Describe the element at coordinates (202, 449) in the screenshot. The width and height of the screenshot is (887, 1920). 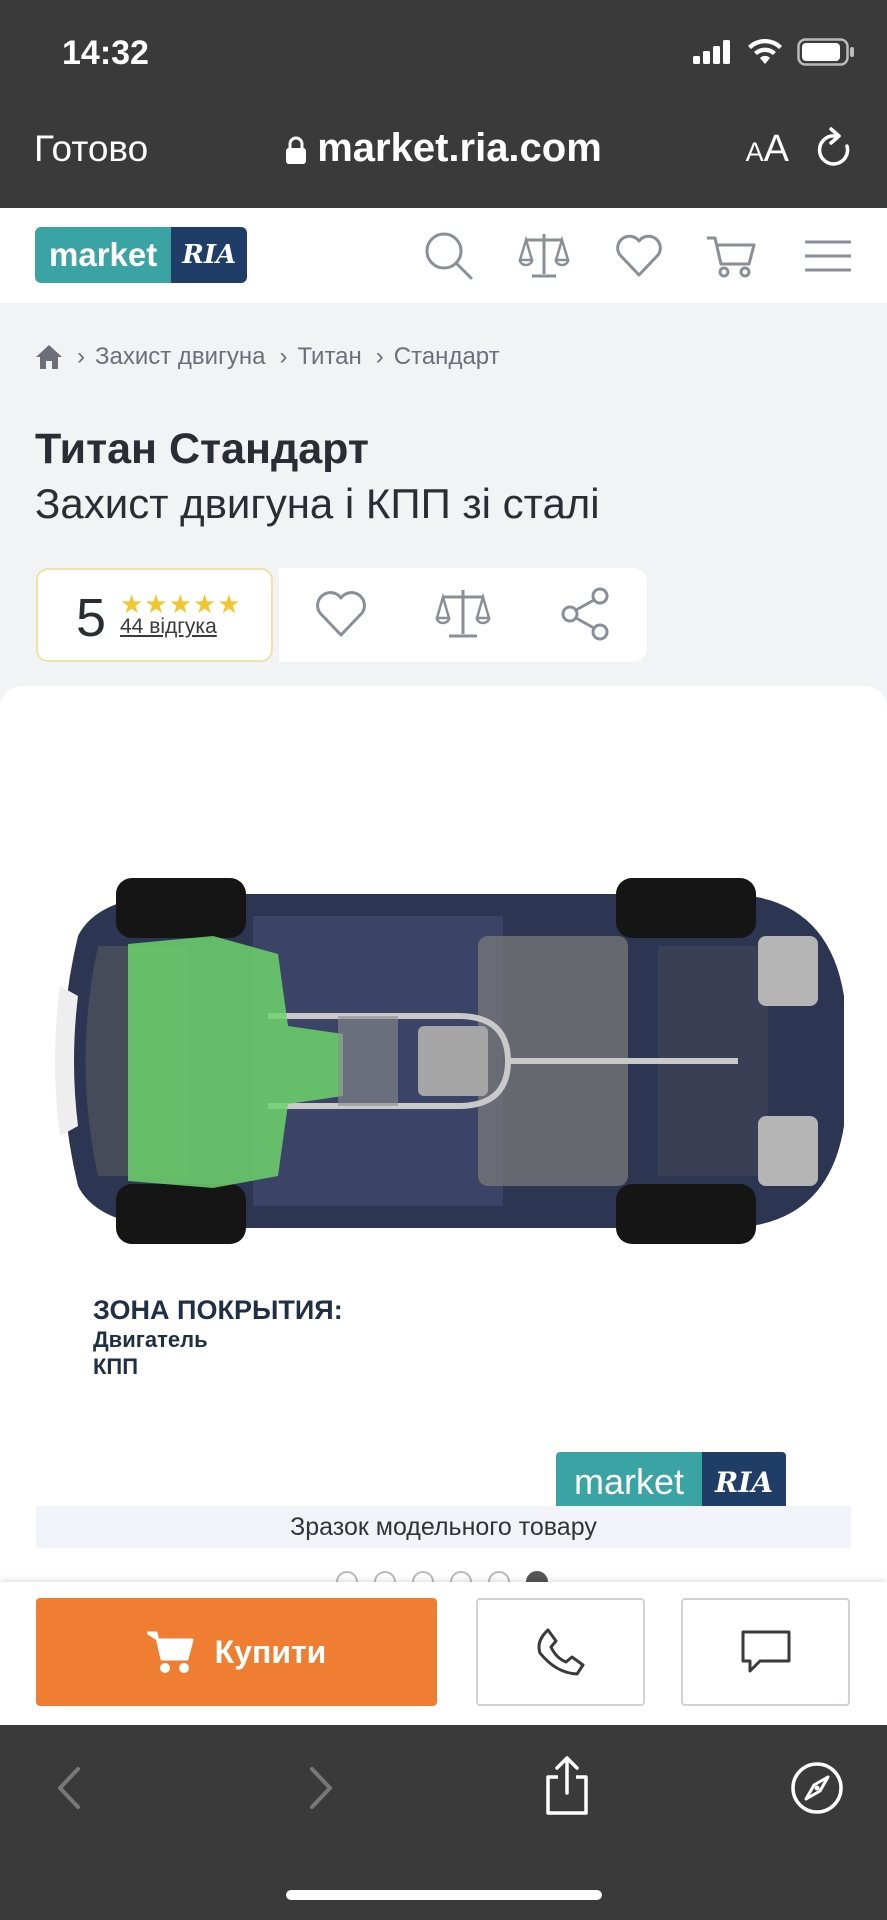
I see `product-title: Титан Стандарт` at that location.